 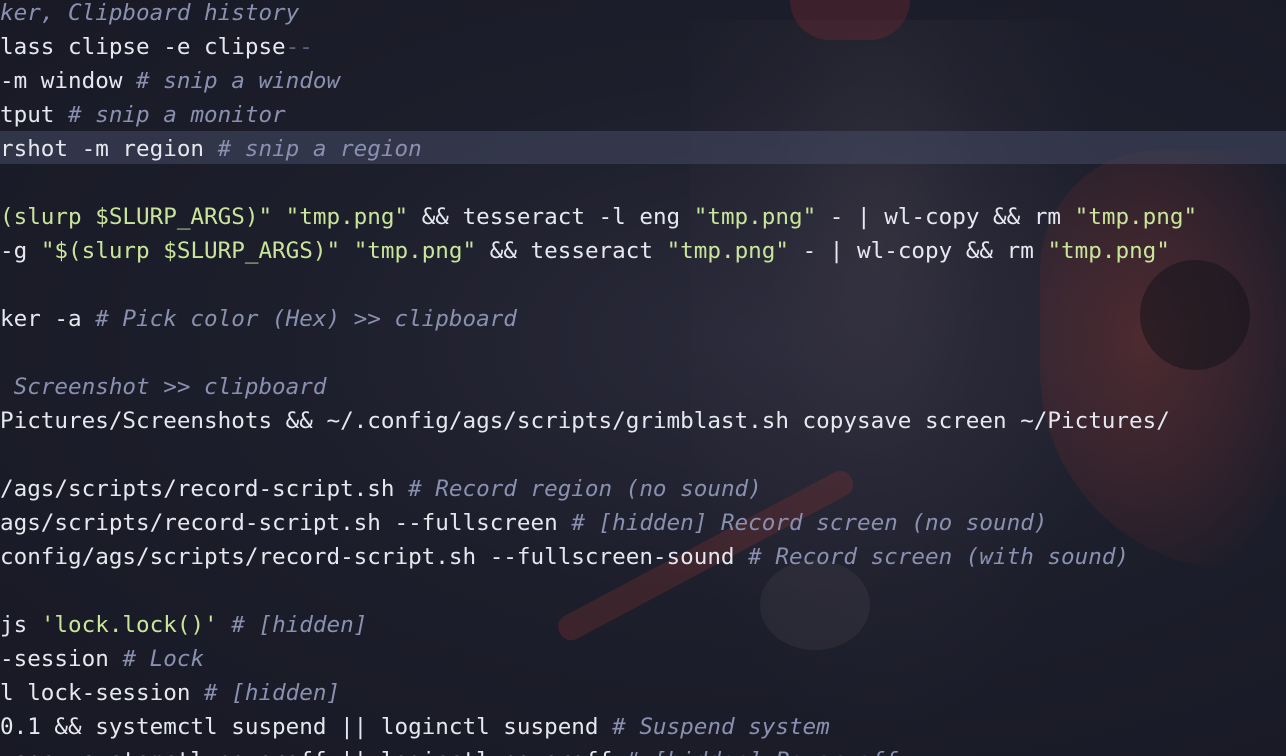 I want to click on code-line: lass clipse -e clipse--, so click(x=598, y=47).